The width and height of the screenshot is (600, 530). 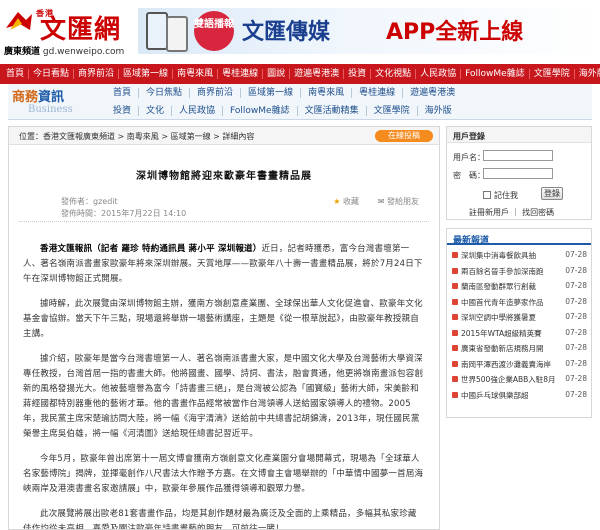 What do you see at coordinates (587, 74) in the screenshot?
I see `main-nav-item: 海外版` at bounding box center [587, 74].